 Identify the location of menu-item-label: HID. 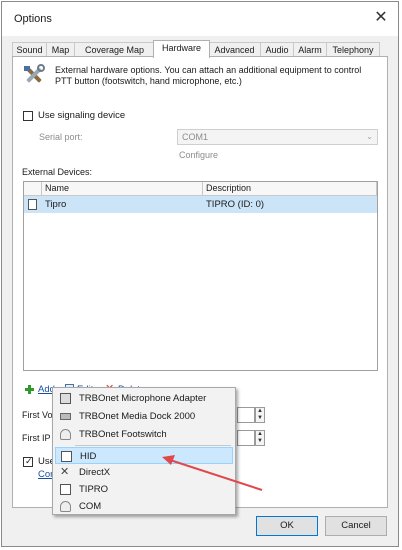
(88, 456).